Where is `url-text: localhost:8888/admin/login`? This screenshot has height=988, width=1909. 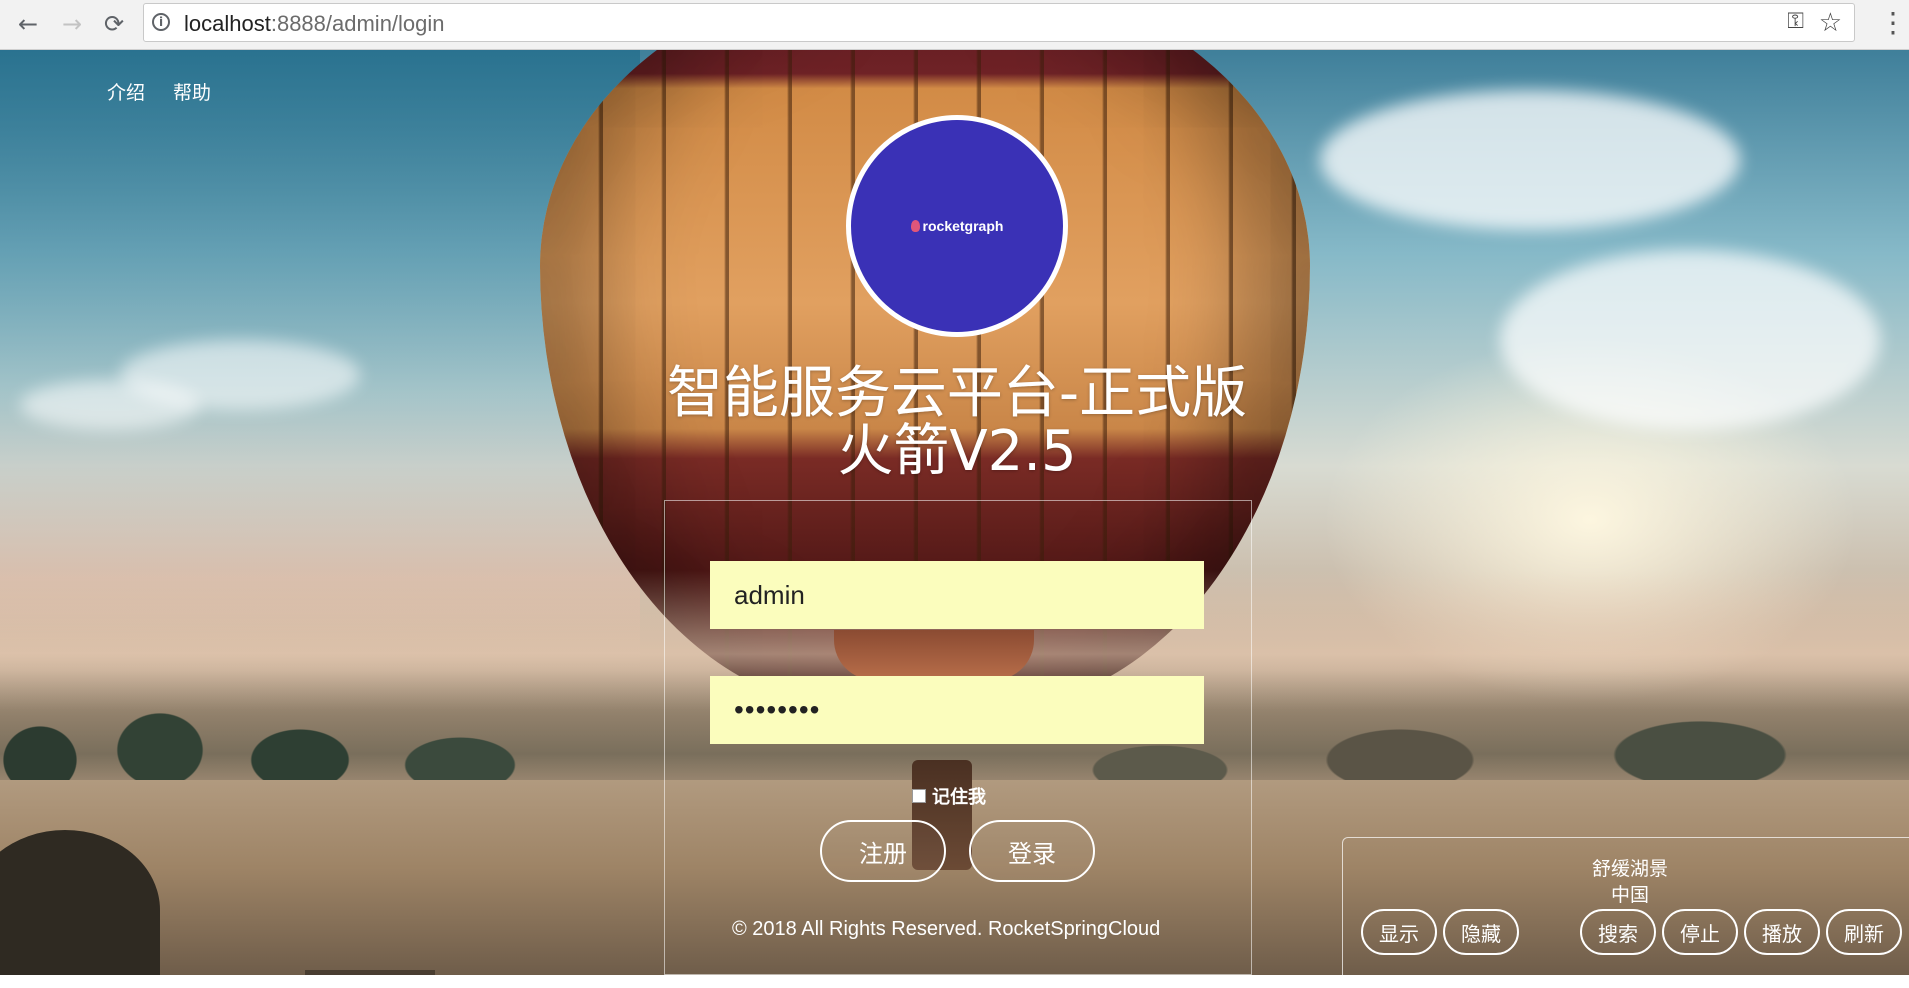
url-text: localhost:8888/admin/login is located at coordinates (314, 24).